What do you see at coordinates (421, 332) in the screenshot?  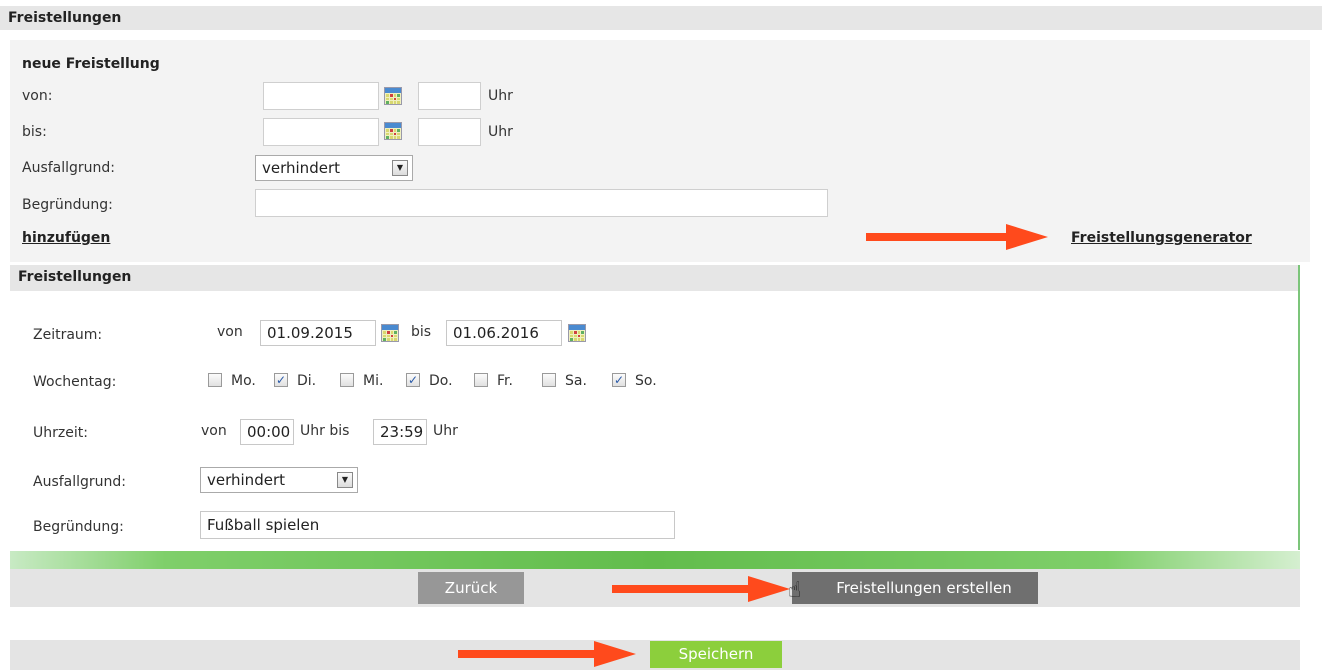 I see `period-to-word: bis` at bounding box center [421, 332].